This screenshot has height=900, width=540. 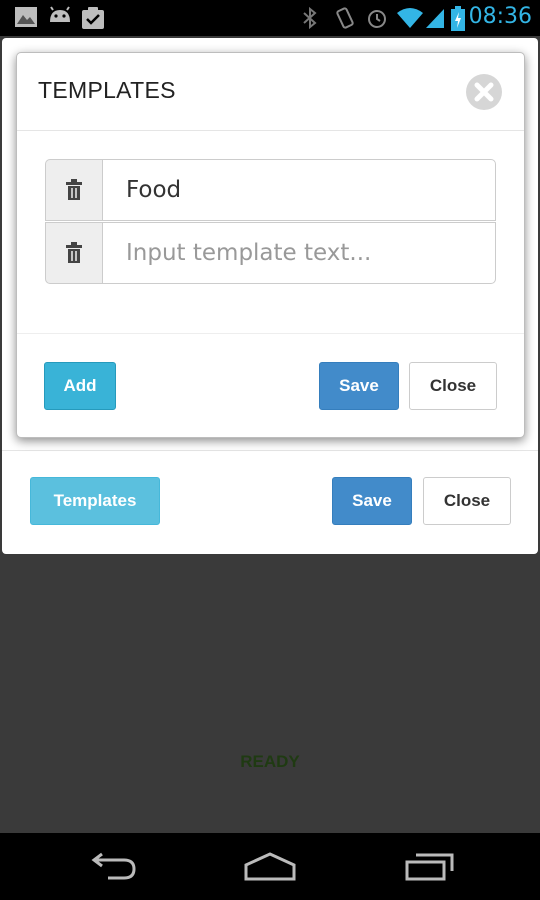 I want to click on navigation-bar, so click(x=270, y=866).